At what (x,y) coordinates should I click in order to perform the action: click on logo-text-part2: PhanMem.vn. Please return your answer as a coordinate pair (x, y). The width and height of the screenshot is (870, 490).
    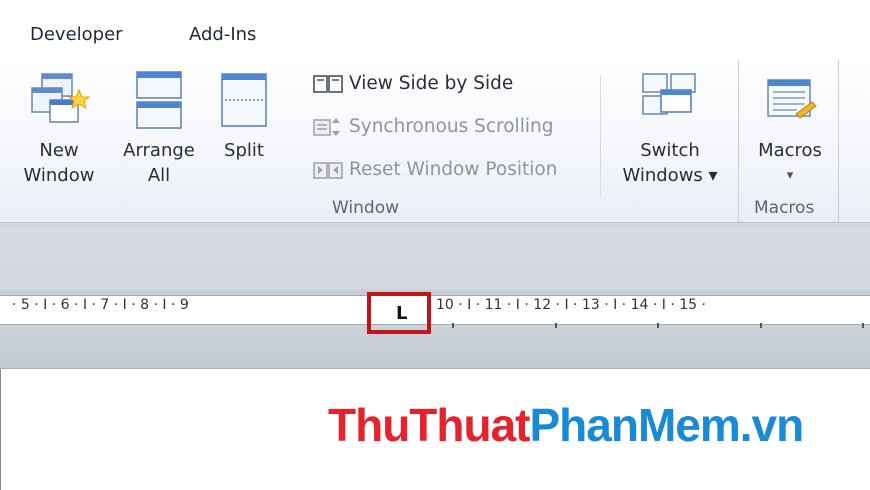
    Looking at the image, I should click on (667, 425).